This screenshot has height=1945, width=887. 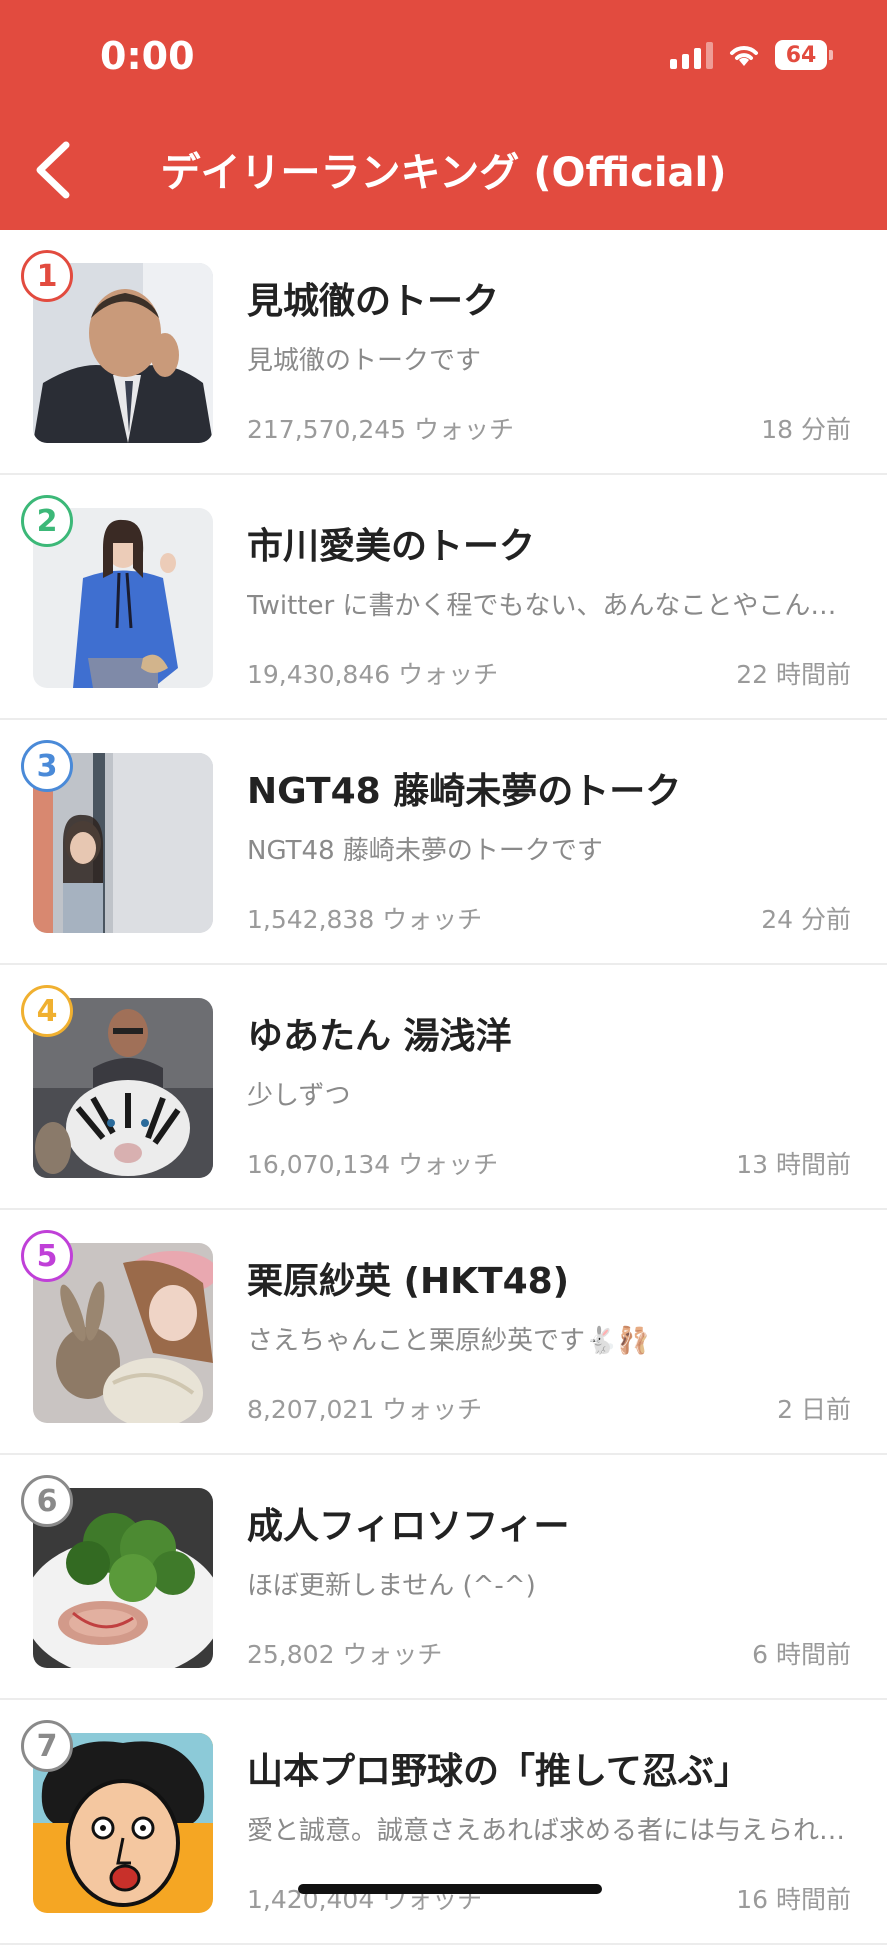 What do you see at coordinates (801, 55) in the screenshot?
I see `battery-level: 64` at bounding box center [801, 55].